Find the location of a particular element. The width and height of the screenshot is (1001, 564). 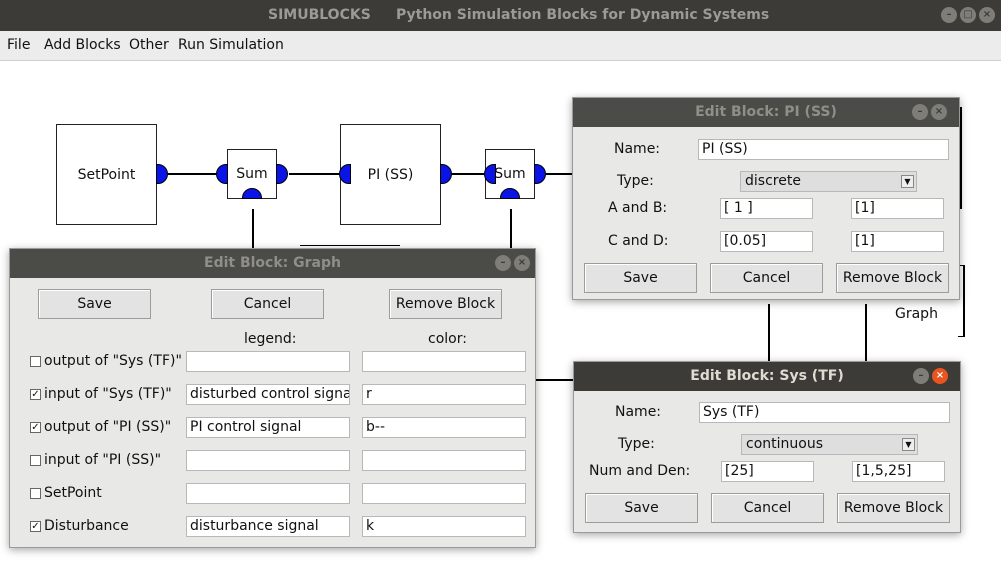

pi-b-field: [1] is located at coordinates (897, 208).